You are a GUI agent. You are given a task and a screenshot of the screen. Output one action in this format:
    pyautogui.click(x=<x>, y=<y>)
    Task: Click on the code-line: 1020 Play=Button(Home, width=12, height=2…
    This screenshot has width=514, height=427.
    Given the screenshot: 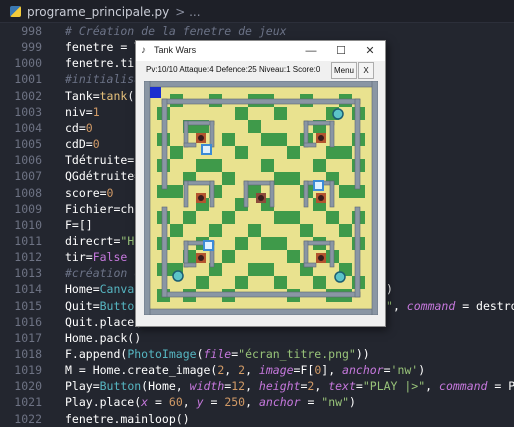 What is the action you would take?
    pyautogui.click(x=257, y=386)
    